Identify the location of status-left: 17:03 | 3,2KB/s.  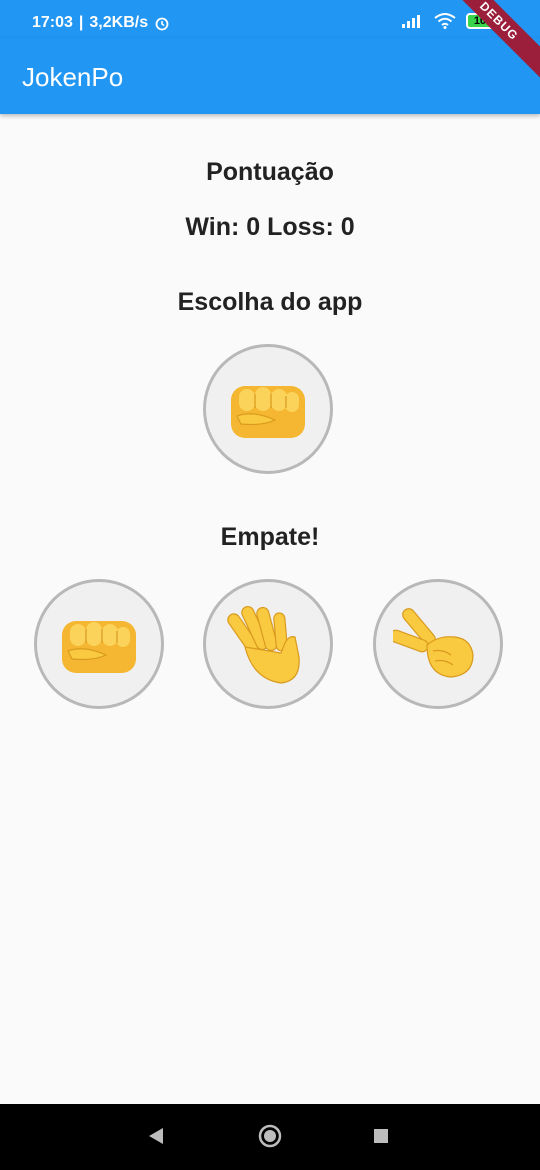
(101, 23).